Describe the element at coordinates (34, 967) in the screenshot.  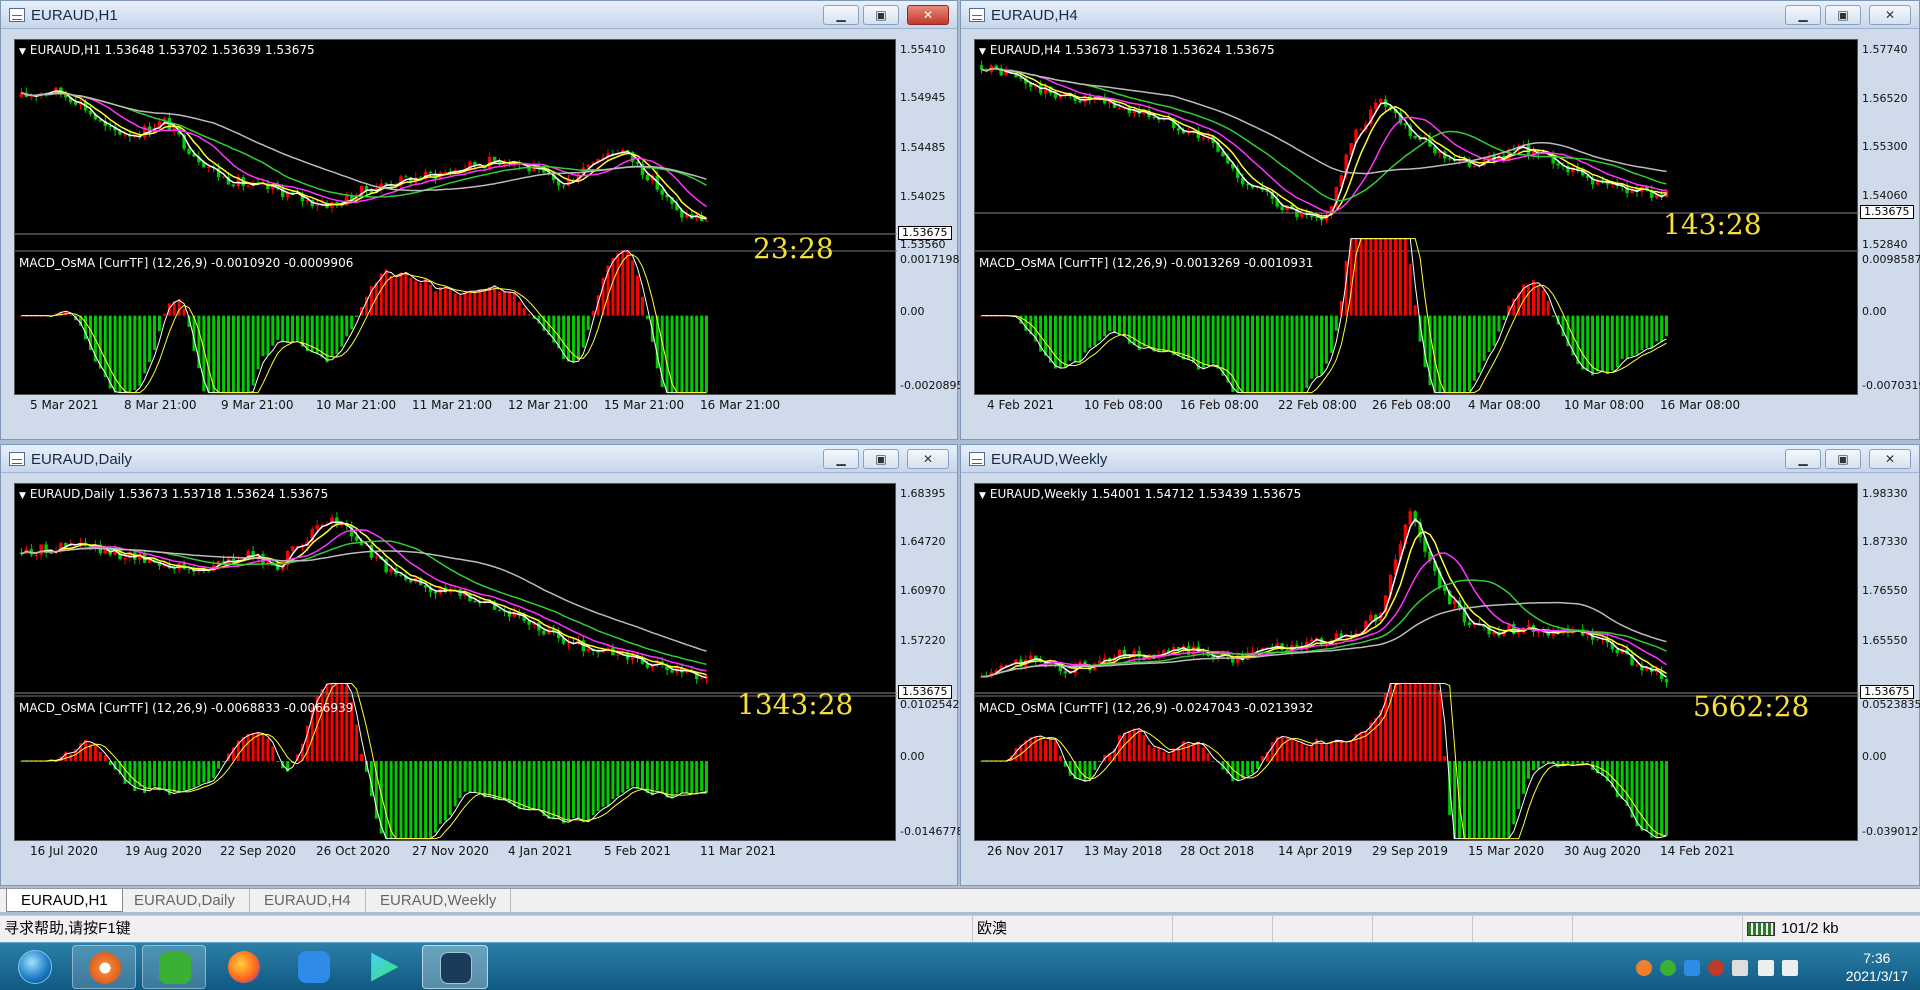
I see `start-button` at that location.